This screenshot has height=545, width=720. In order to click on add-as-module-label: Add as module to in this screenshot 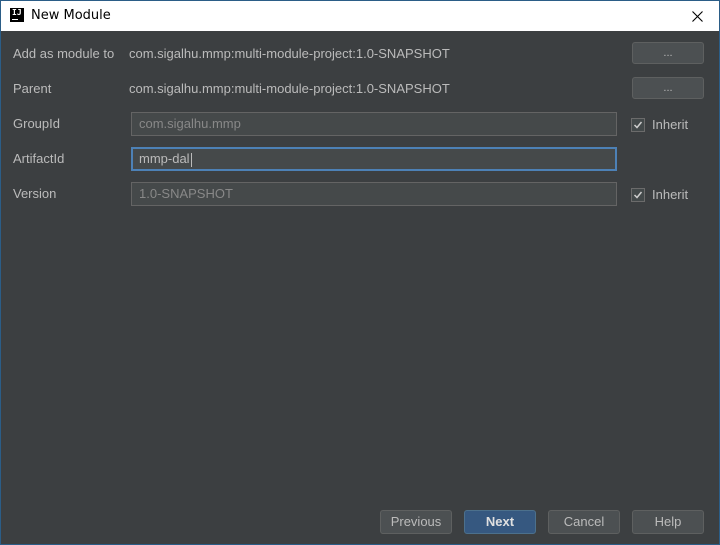, I will do `click(64, 53)`.